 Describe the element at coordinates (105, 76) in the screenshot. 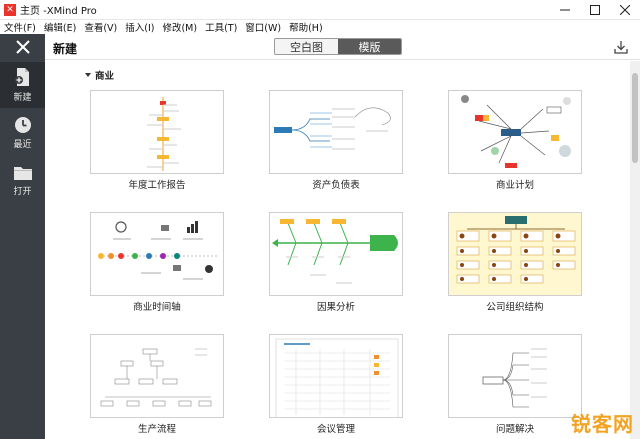

I see `section-title: 商业` at that location.